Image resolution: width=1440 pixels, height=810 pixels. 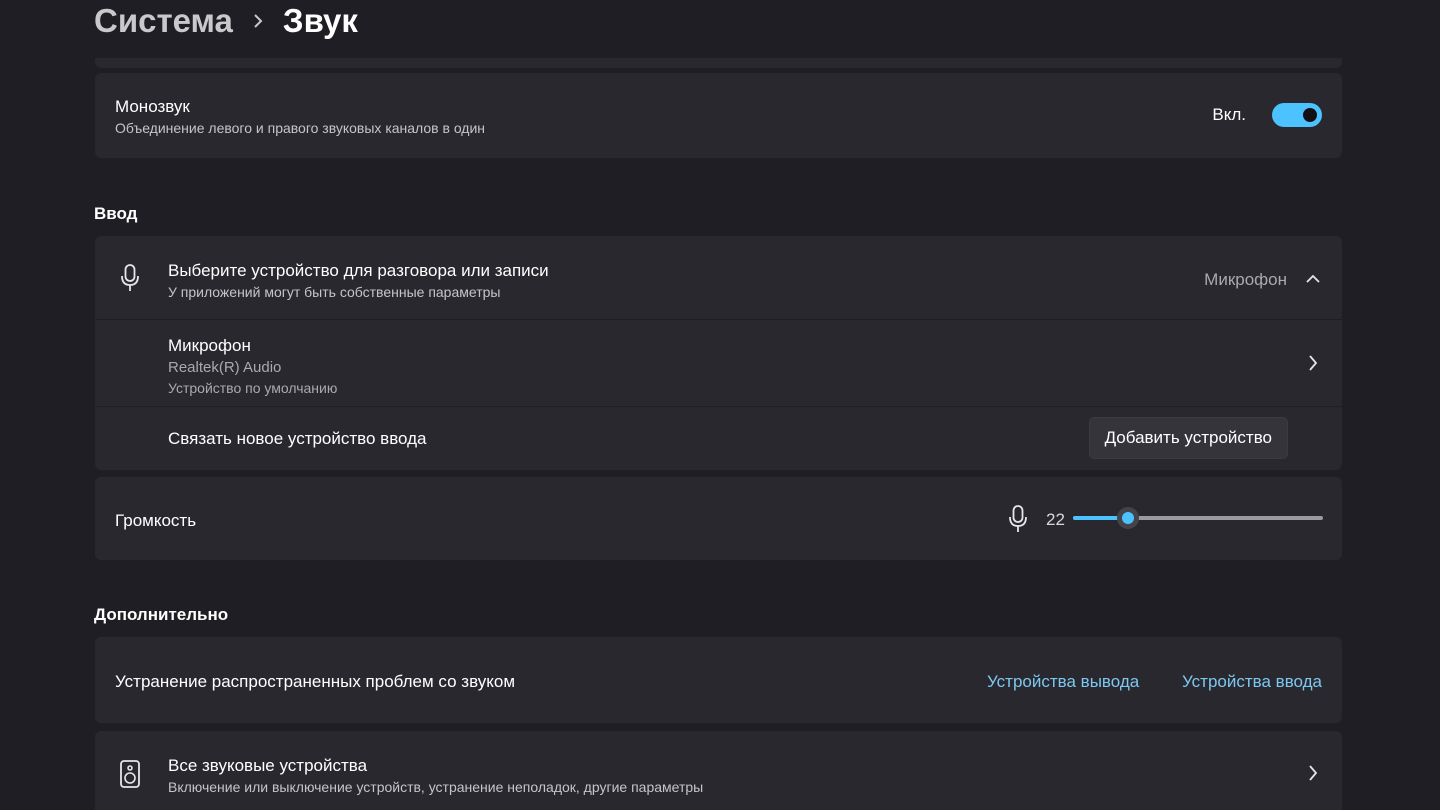 What do you see at coordinates (1229, 114) in the screenshot?
I see `mono-audio-state-label: Вкл.` at bounding box center [1229, 114].